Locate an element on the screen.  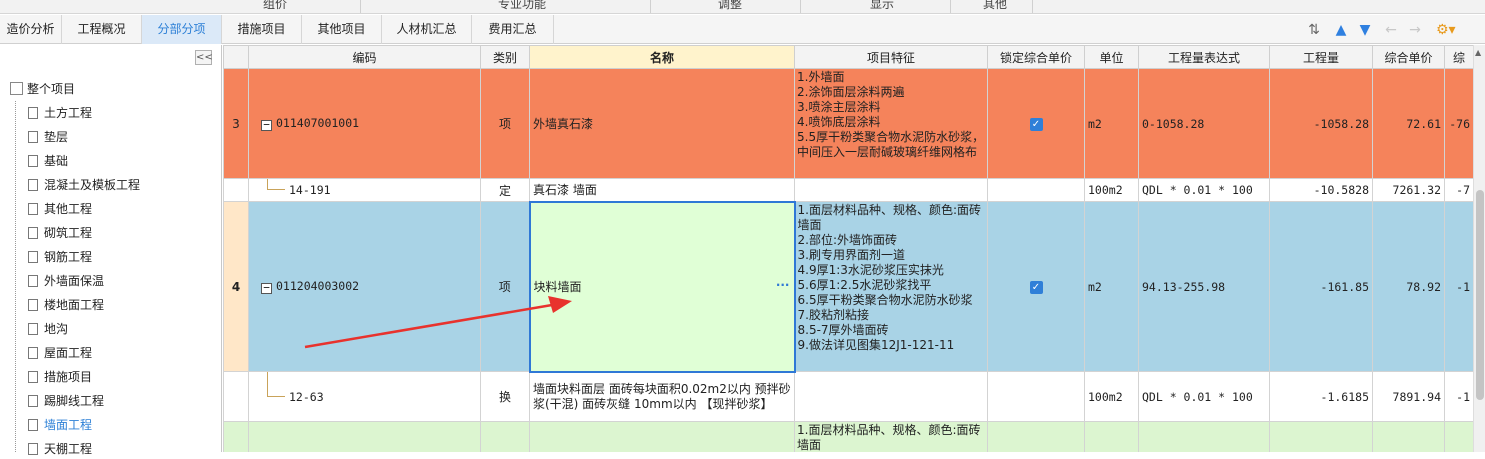
header-total: 综 is located at coordinates (1458, 57).